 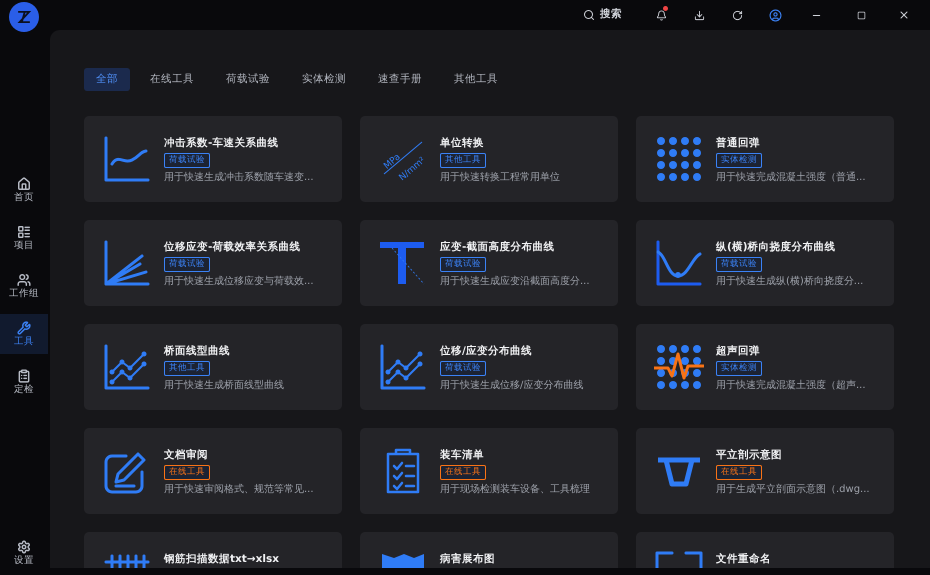 What do you see at coordinates (498, 247) in the screenshot?
I see `card-title: 应变-截面高度分布曲线` at bounding box center [498, 247].